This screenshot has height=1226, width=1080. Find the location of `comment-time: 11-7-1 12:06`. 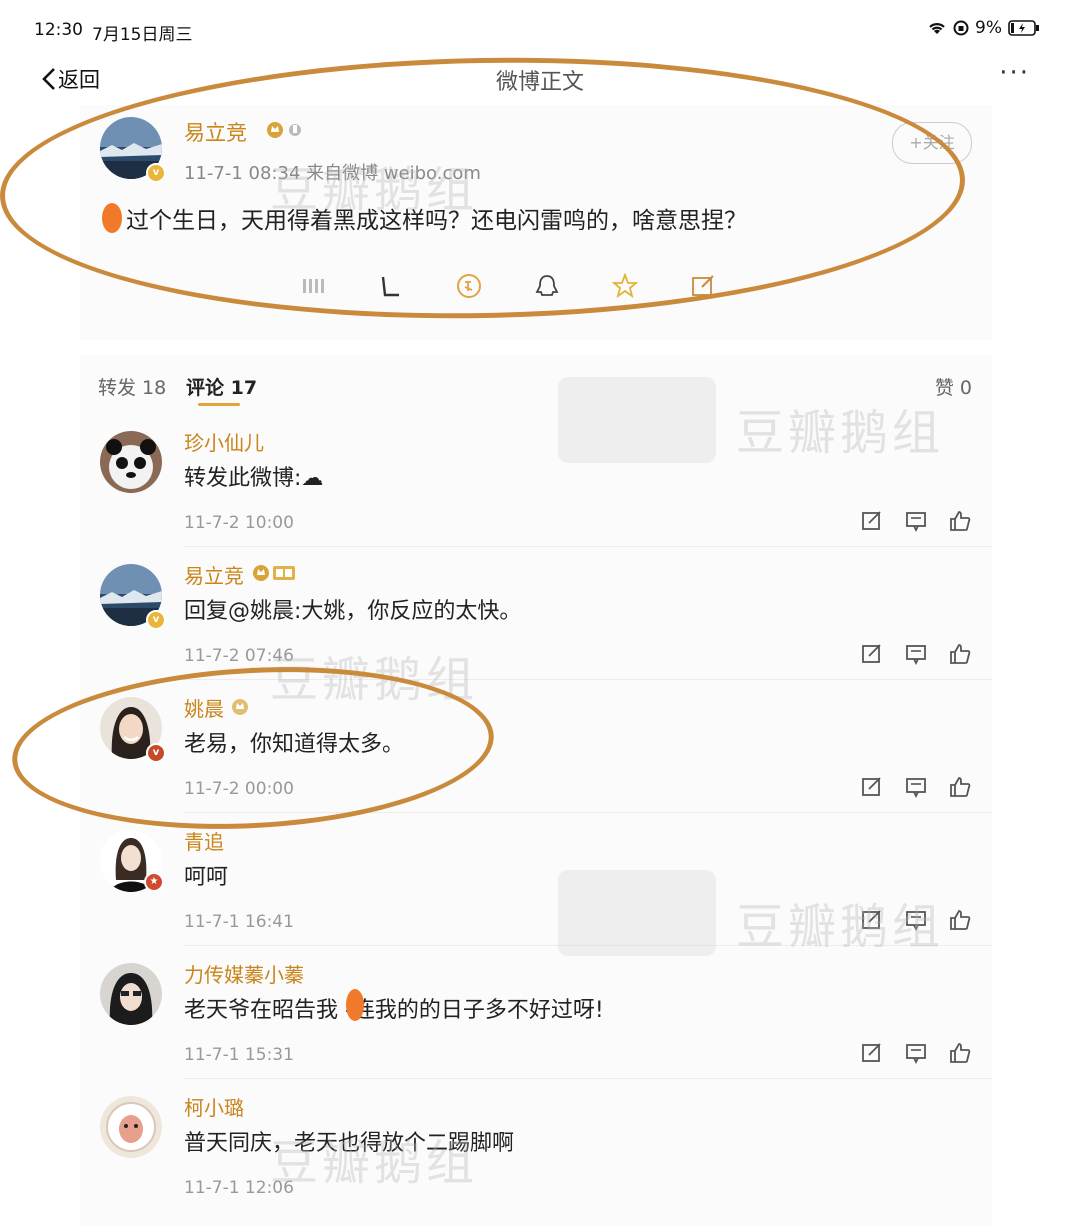

comment-time: 11-7-1 12:06 is located at coordinates (239, 1188).